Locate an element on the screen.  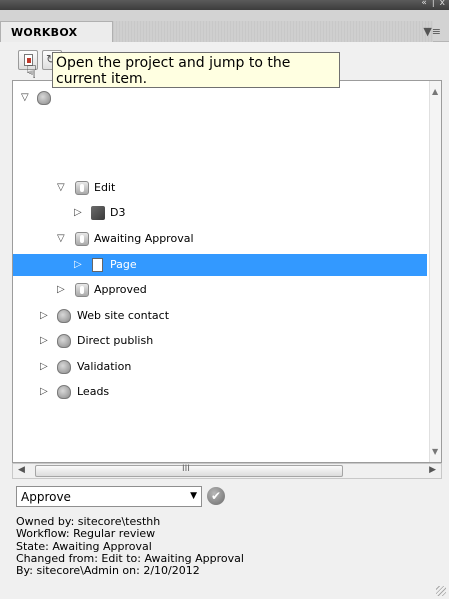
scroll-left-icon: ◀ is located at coordinates (21, 470).